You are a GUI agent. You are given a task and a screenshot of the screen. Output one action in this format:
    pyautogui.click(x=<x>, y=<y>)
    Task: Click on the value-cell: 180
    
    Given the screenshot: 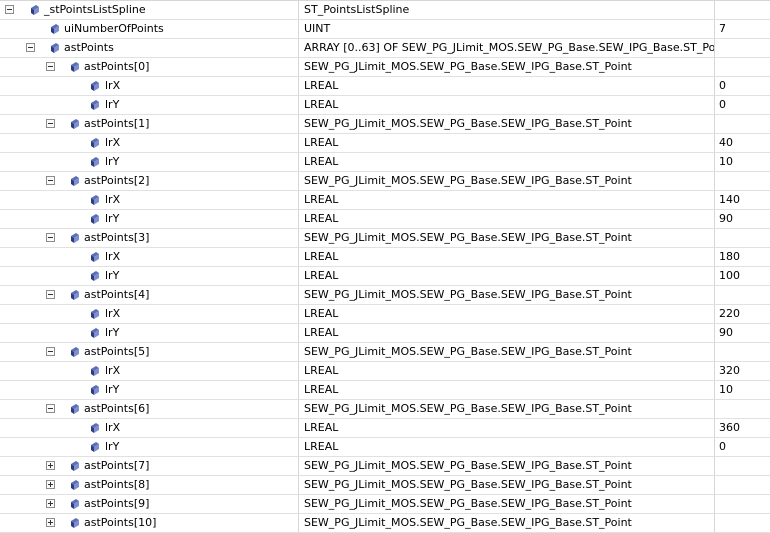 What is the action you would take?
    pyautogui.click(x=742, y=257)
    